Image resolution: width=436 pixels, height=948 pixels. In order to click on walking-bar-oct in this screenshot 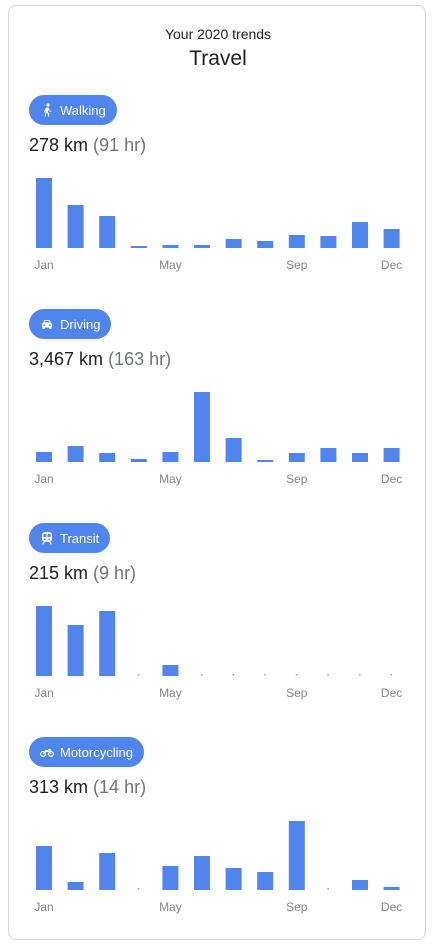, I will do `click(328, 242)`.